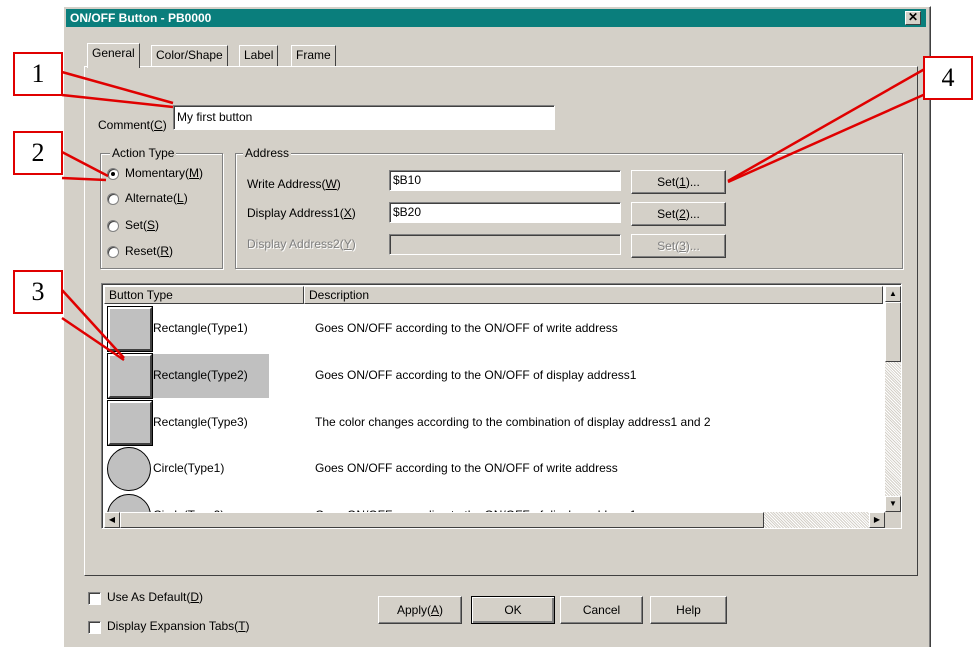 This screenshot has width=975, height=647. I want to click on callout-1: 1, so click(38, 74).